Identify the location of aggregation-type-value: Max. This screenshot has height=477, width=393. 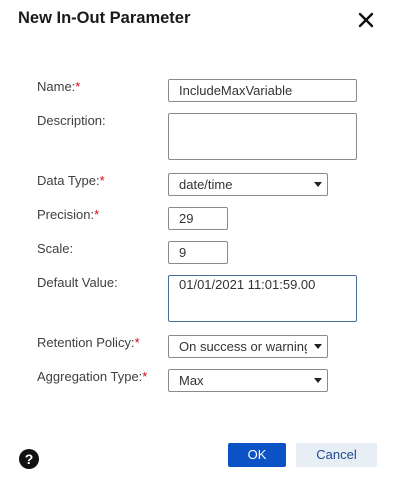
(191, 380).